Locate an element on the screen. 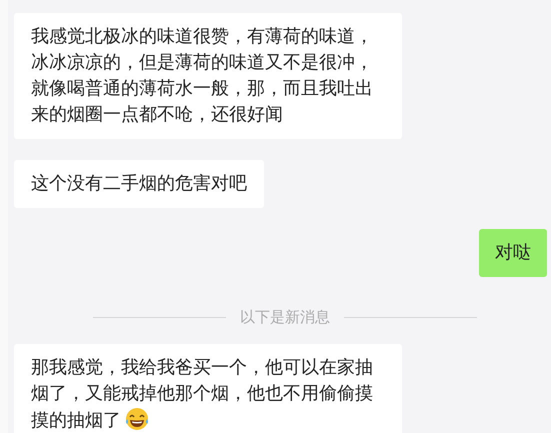 Image resolution: width=551 pixels, height=433 pixels. message-bubble: 这个没有二手烟的危害对吧 is located at coordinates (139, 184).